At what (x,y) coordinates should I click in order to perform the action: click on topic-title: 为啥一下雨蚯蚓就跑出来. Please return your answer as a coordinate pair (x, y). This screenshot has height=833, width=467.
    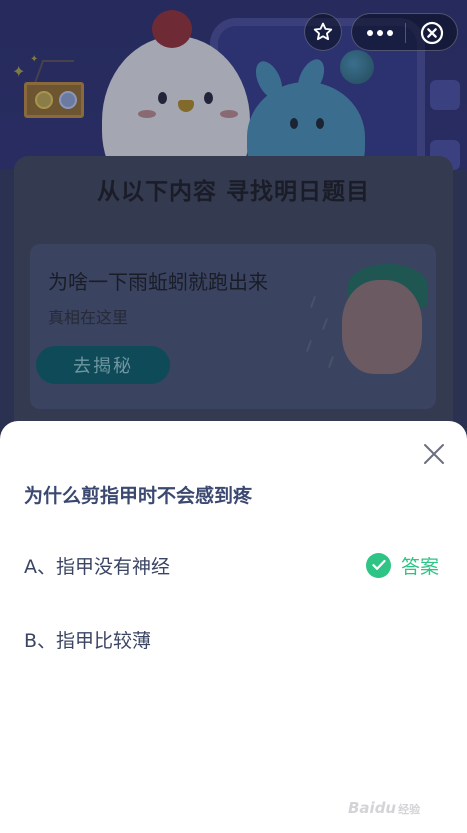
    Looking at the image, I should click on (158, 282).